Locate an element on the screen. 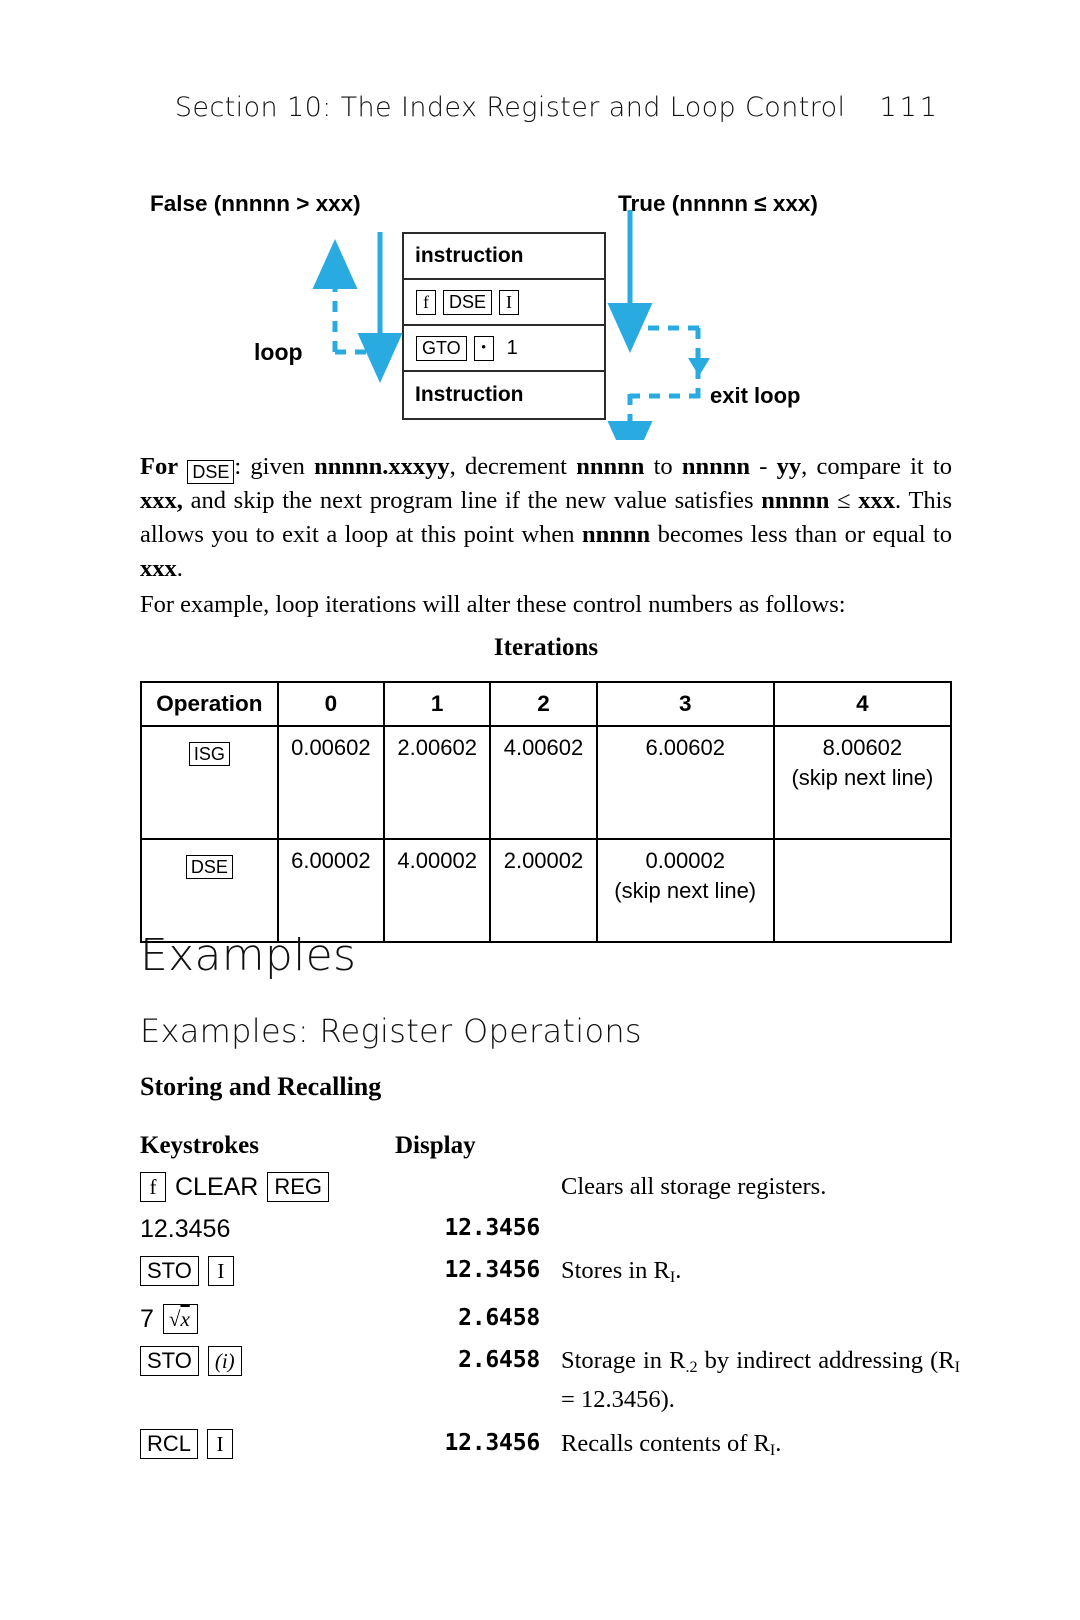 Image resolution: width=1080 pixels, height=1620 pixels. col-keystrokes: Keystrokes is located at coordinates (199, 1145).